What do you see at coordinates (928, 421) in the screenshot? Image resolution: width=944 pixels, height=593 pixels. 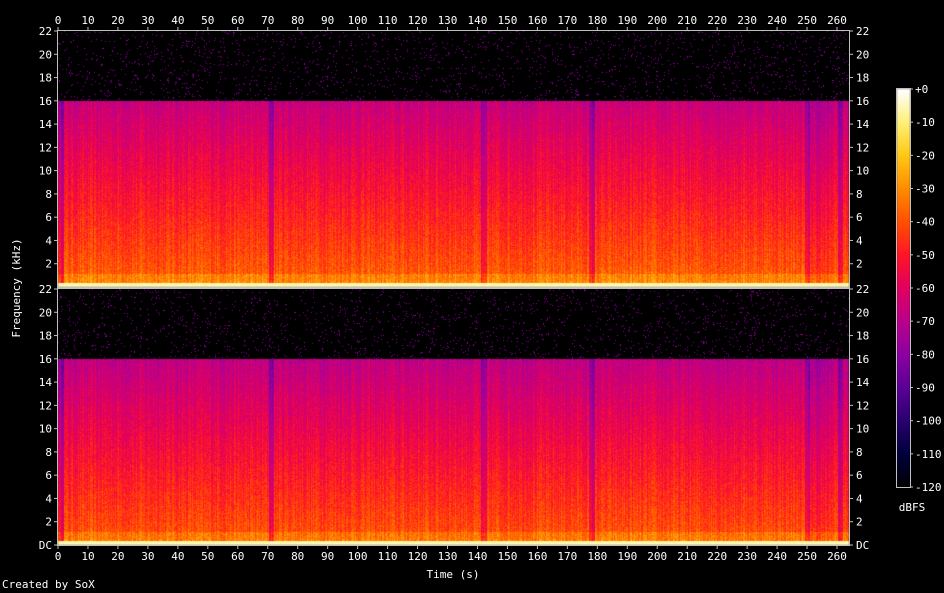 I see `colorbar-tick-label: -100` at bounding box center [928, 421].